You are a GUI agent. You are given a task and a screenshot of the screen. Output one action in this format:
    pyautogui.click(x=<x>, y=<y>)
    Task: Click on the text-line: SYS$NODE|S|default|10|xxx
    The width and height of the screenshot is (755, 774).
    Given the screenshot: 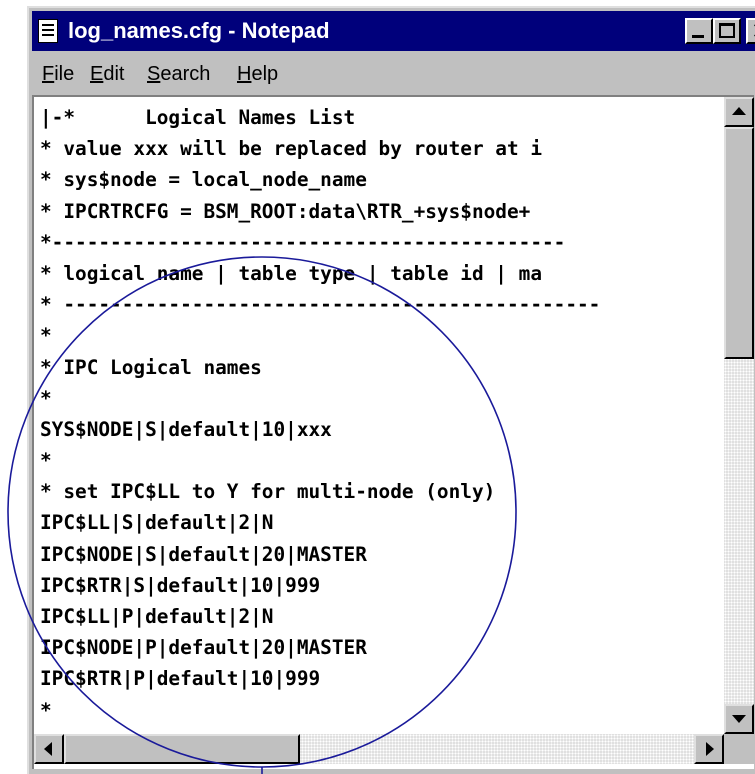 What is the action you would take?
    pyautogui.click(x=380, y=429)
    